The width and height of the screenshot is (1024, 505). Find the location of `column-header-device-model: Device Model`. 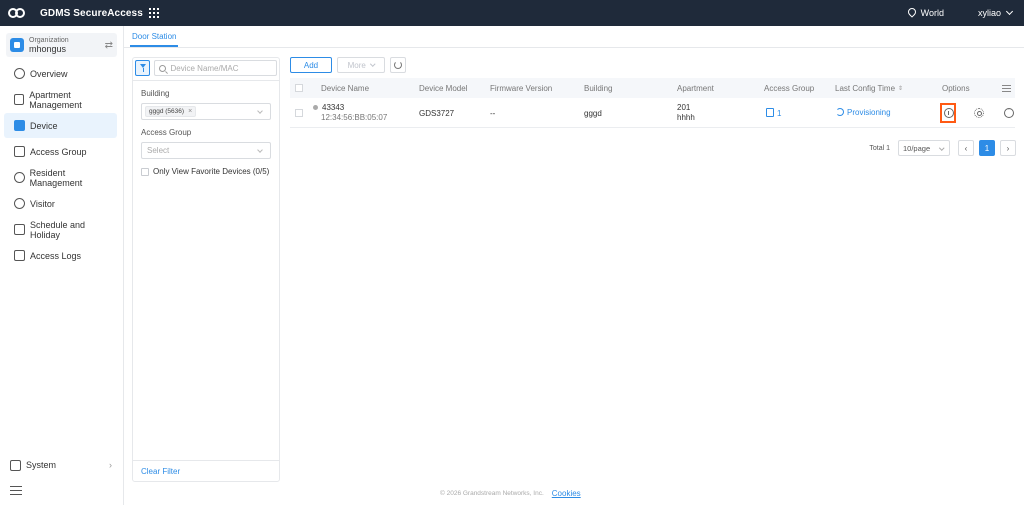

column-header-device-model: Device Model is located at coordinates (443, 88).